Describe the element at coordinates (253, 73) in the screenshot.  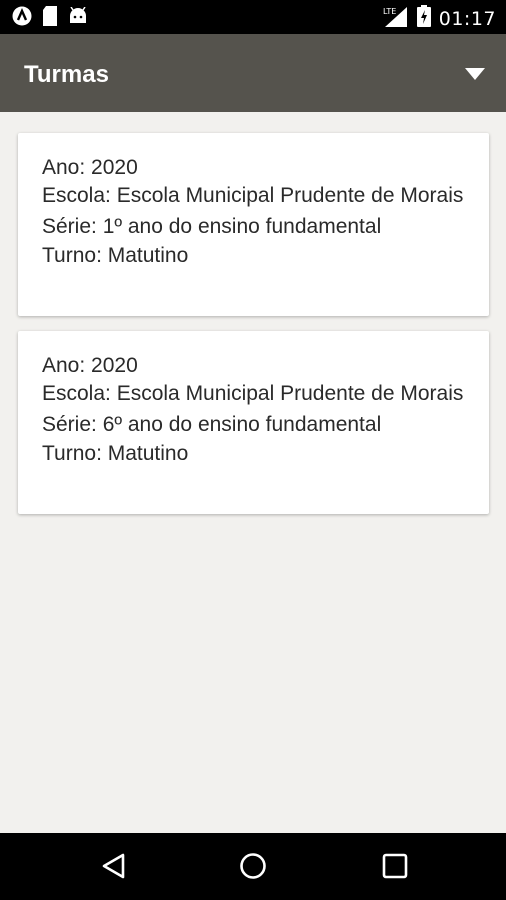
I see `app-bar: Turmas` at that location.